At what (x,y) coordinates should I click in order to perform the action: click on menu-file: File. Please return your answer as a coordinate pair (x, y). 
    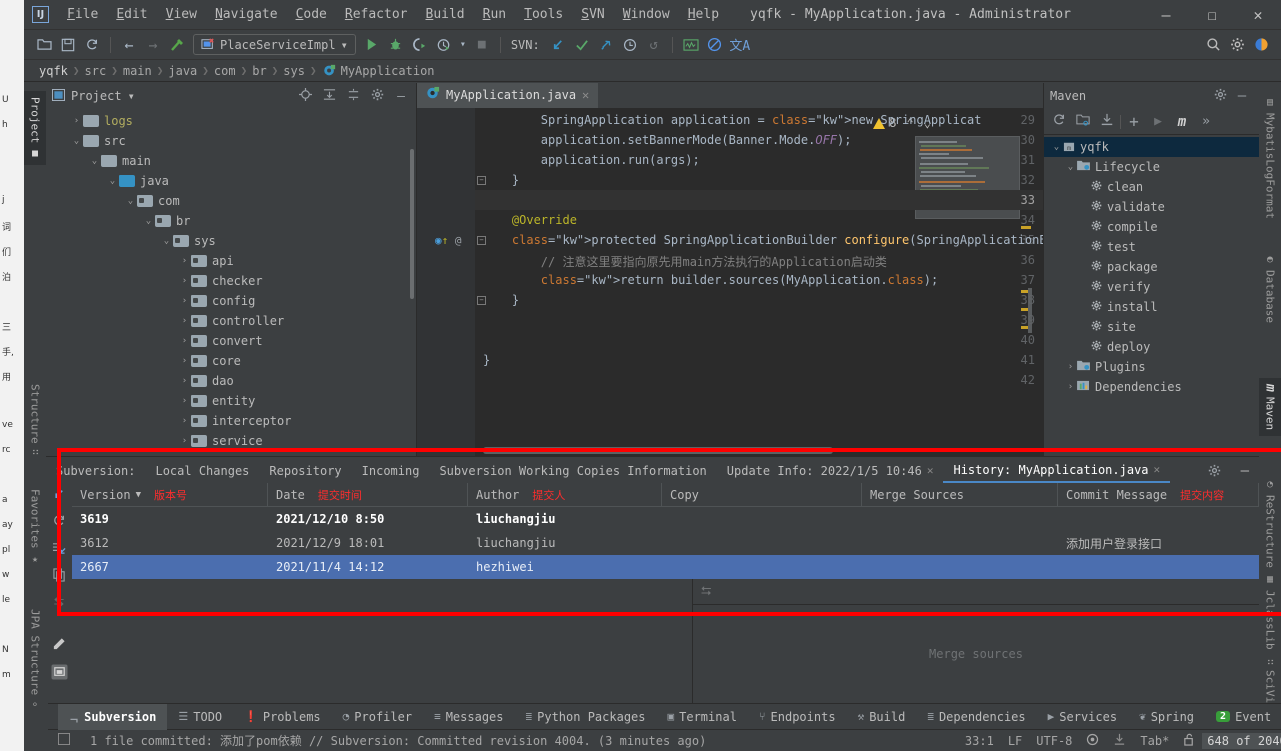
    Looking at the image, I should click on (82, 14).